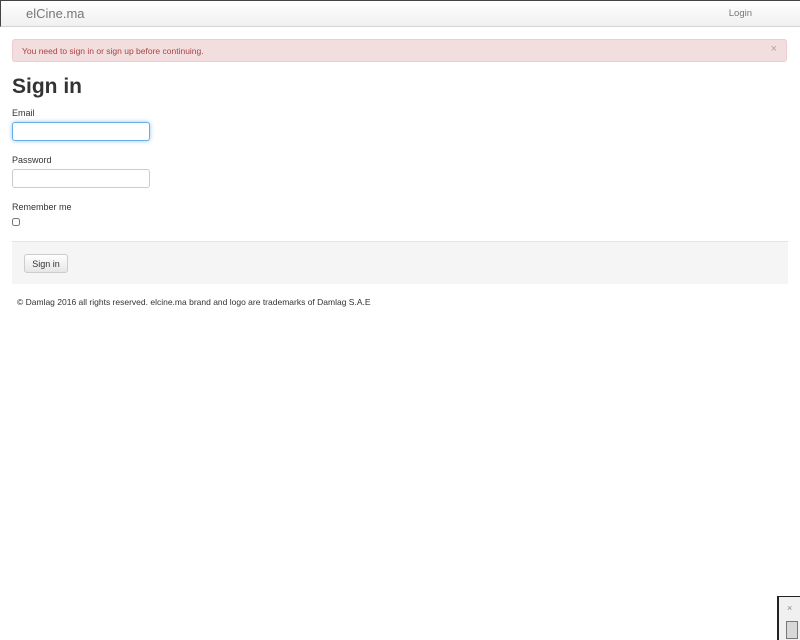 The image size is (800, 640). Describe the element at coordinates (400, 262) in the screenshot. I see `form-actions: Sign in` at that location.